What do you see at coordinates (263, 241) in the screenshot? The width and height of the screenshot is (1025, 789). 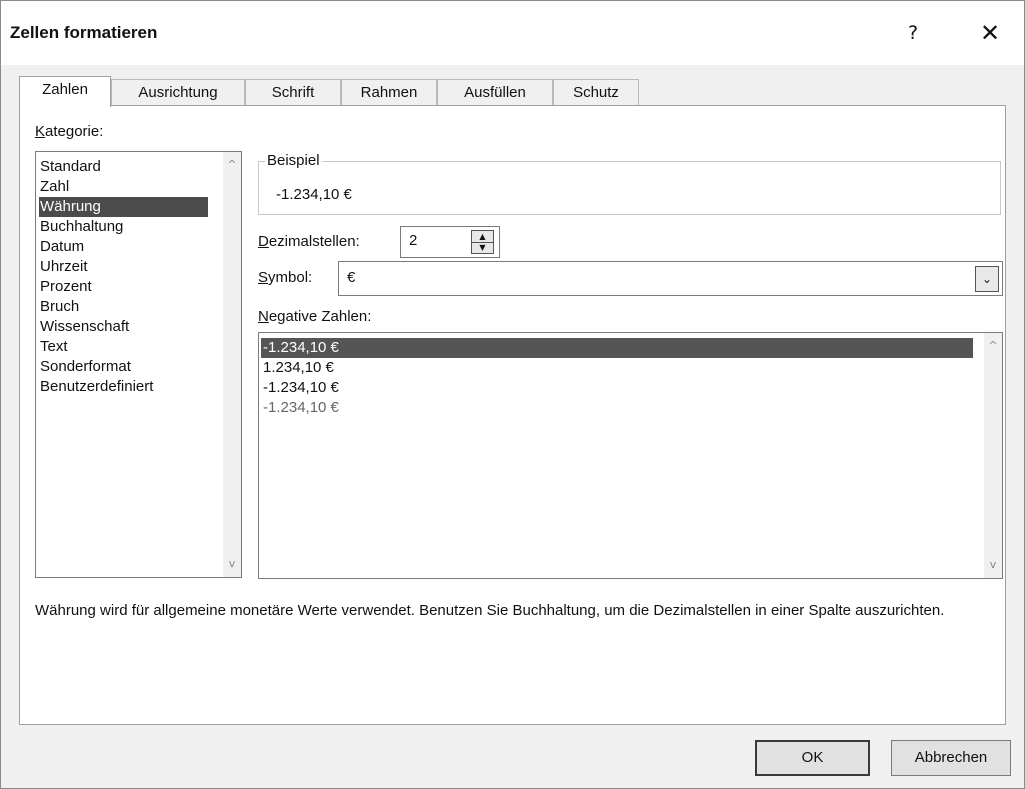 I see `decimals-label-accel: D` at bounding box center [263, 241].